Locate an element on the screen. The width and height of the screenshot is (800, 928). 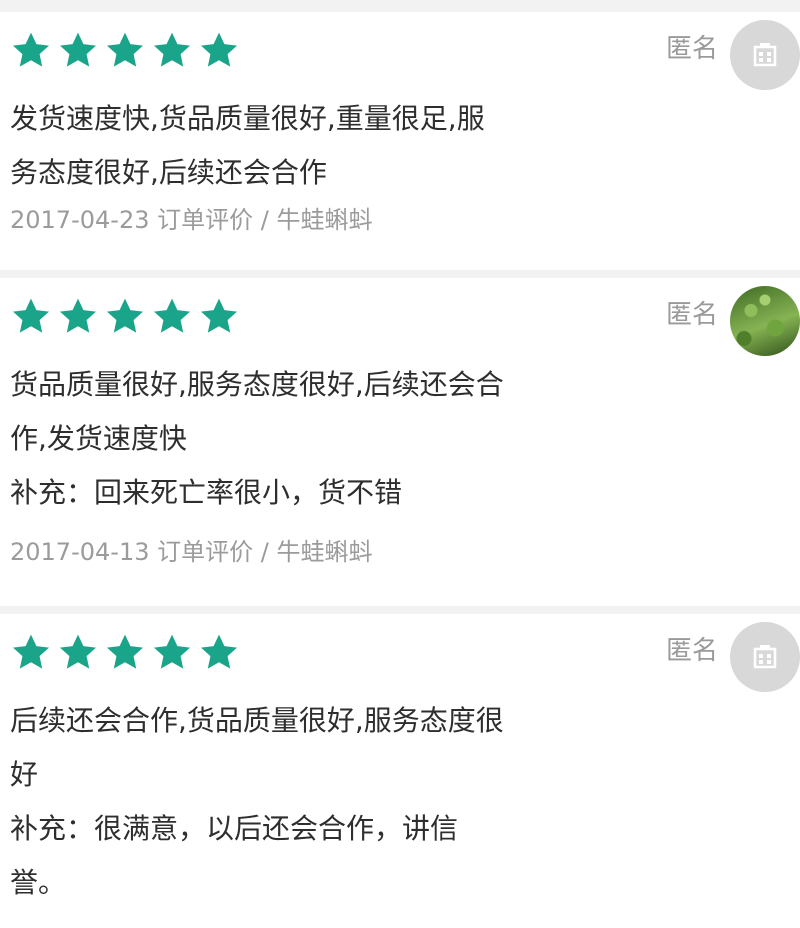
avatar-grass-photo is located at coordinates (765, 321).